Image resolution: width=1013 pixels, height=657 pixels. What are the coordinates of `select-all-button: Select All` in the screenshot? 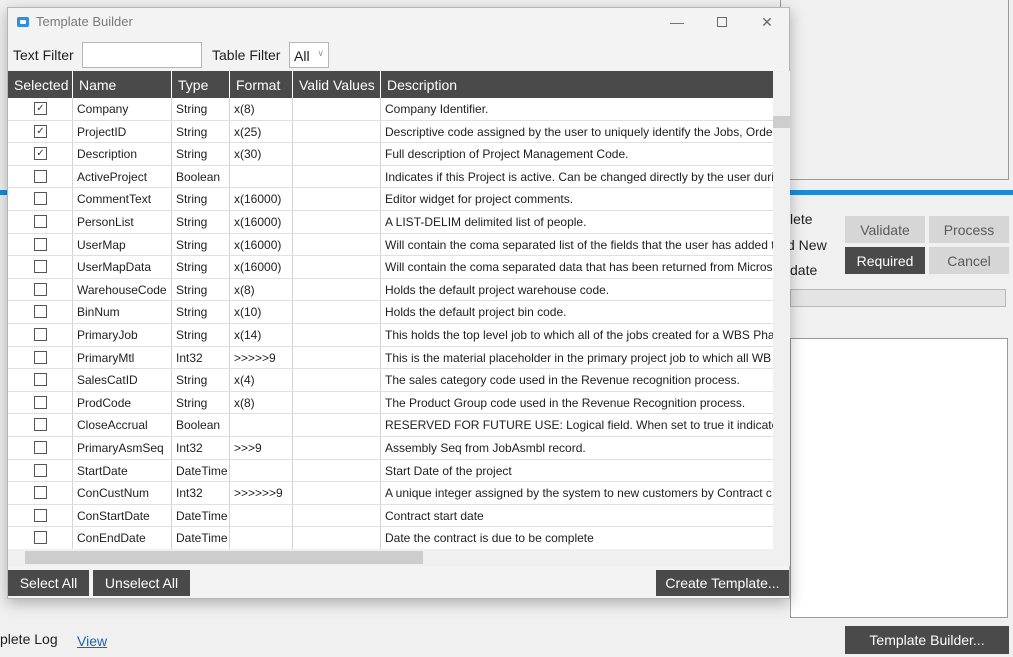 It's located at (48, 583).